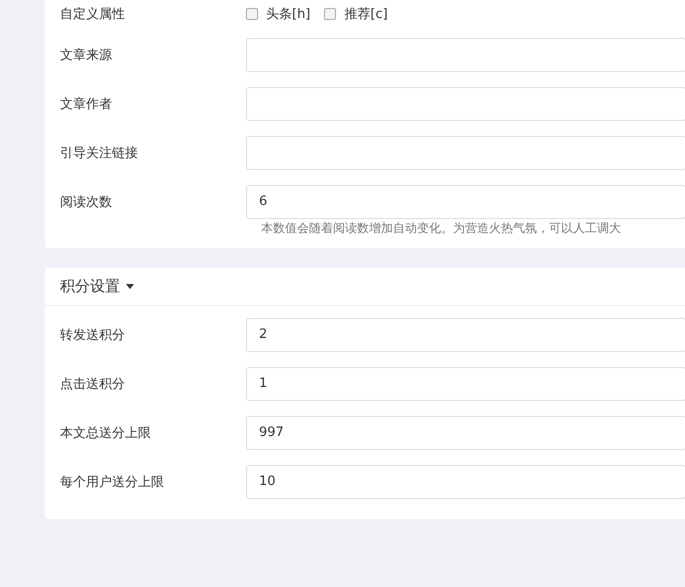 The image size is (685, 587). What do you see at coordinates (465, 201) in the screenshot?
I see `text-field: 6` at bounding box center [465, 201].